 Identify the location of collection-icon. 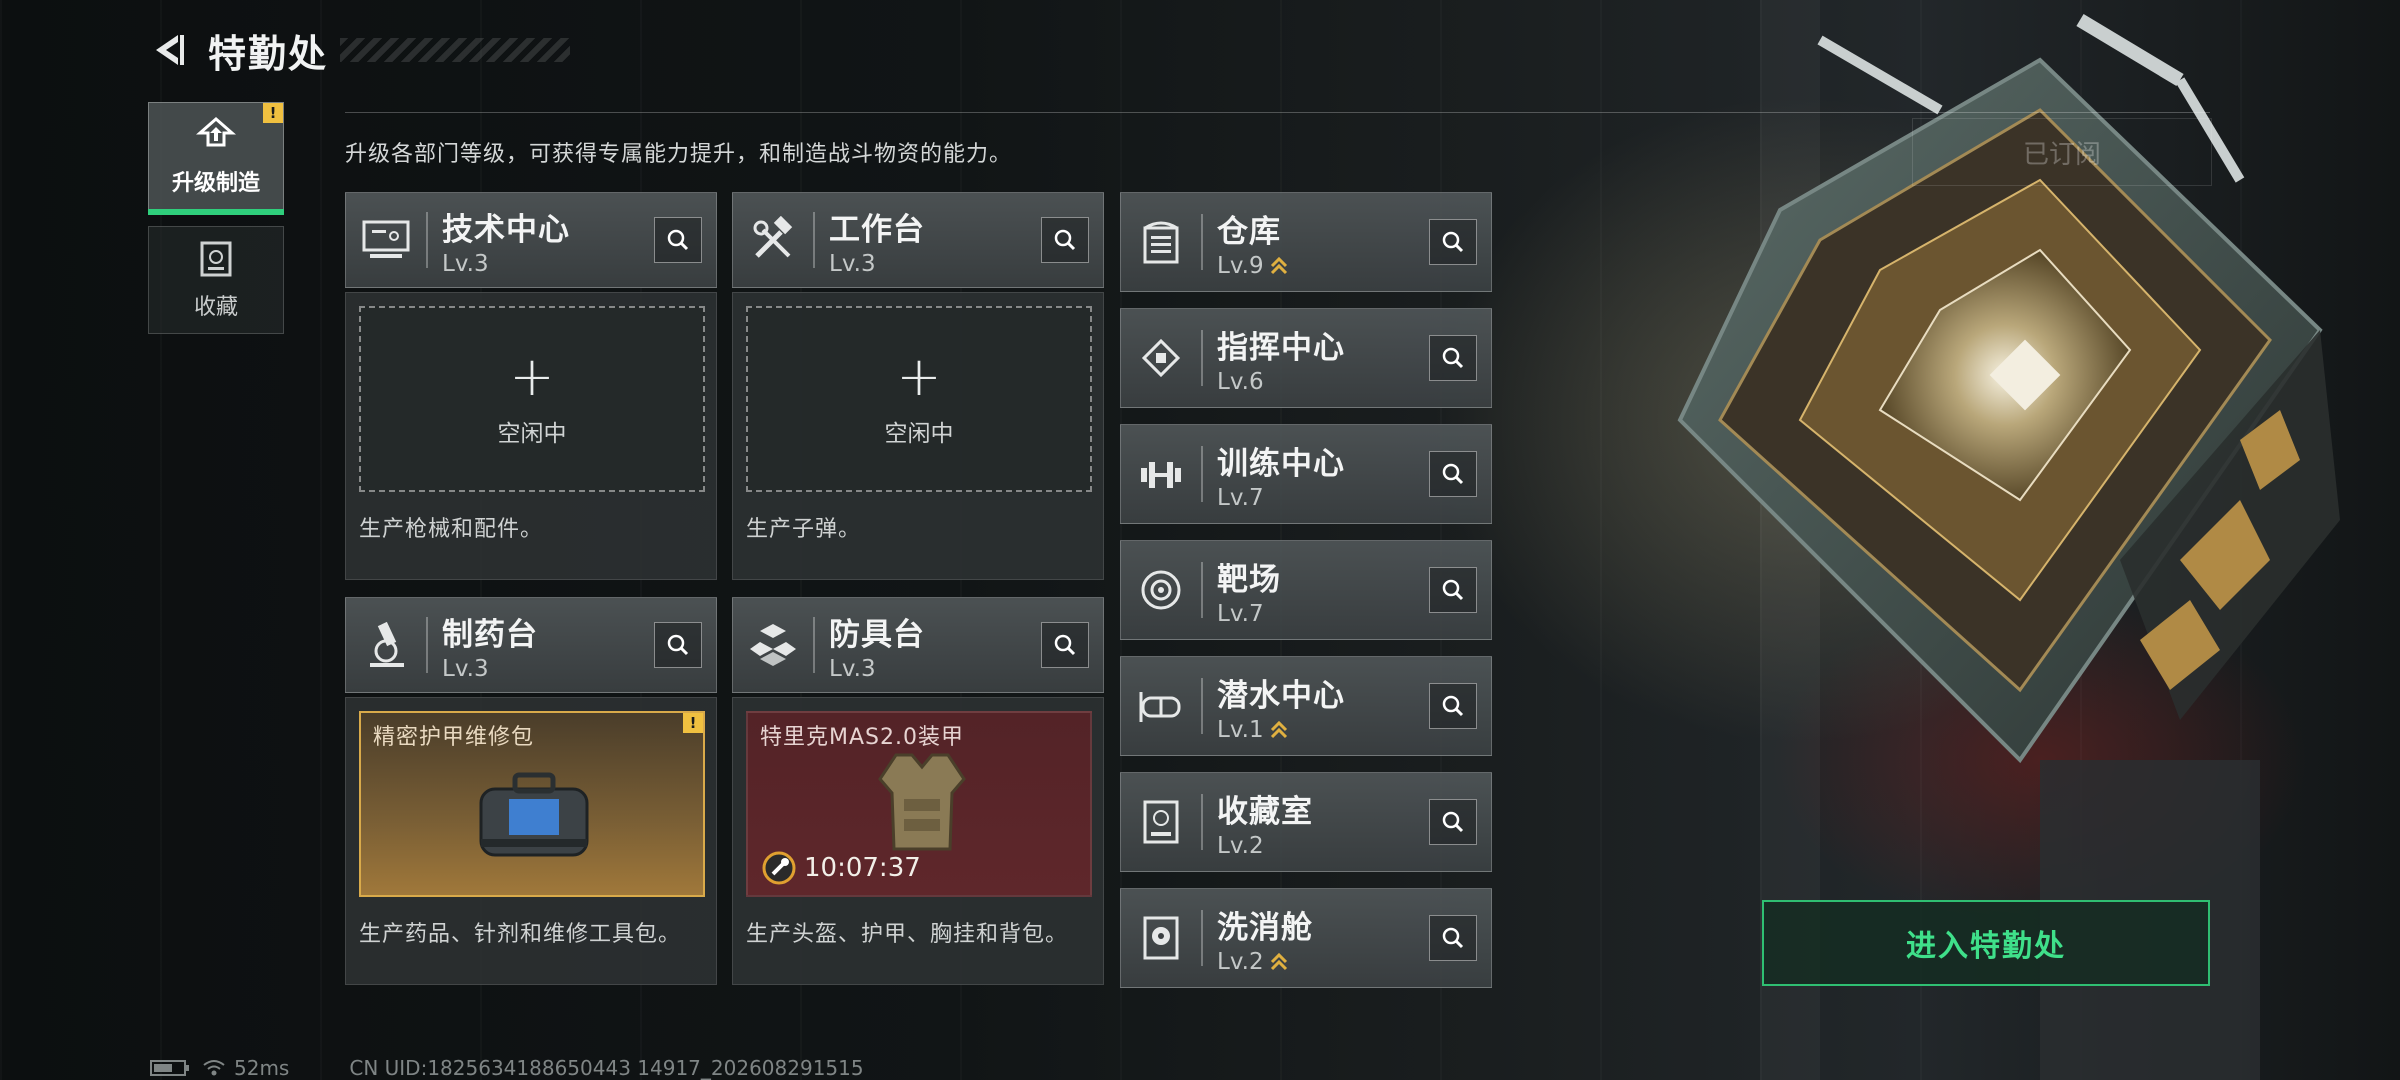
(216, 259).